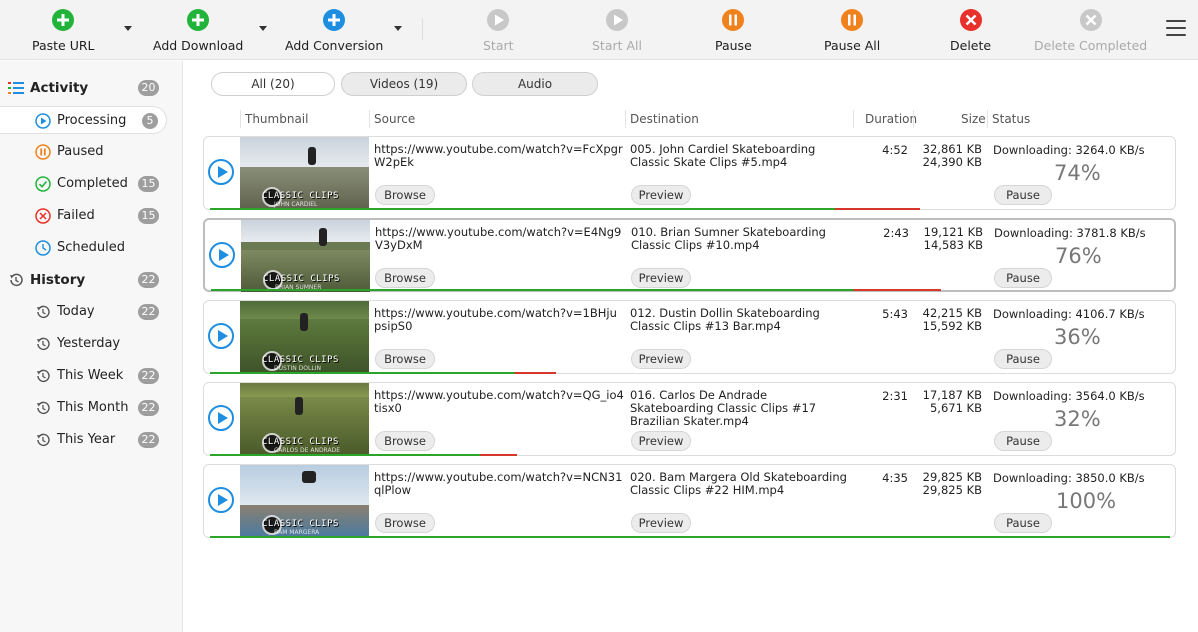 The width and height of the screenshot is (1198, 632). What do you see at coordinates (891, 119) in the screenshot?
I see `column-header-duration: Duration` at bounding box center [891, 119].